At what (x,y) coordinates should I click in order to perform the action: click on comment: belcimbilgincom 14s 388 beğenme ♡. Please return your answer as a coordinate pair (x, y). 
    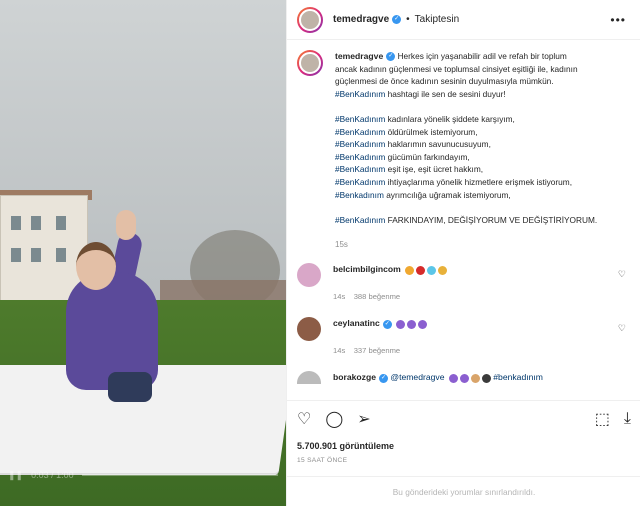
    Looking at the image, I should click on (463, 283).